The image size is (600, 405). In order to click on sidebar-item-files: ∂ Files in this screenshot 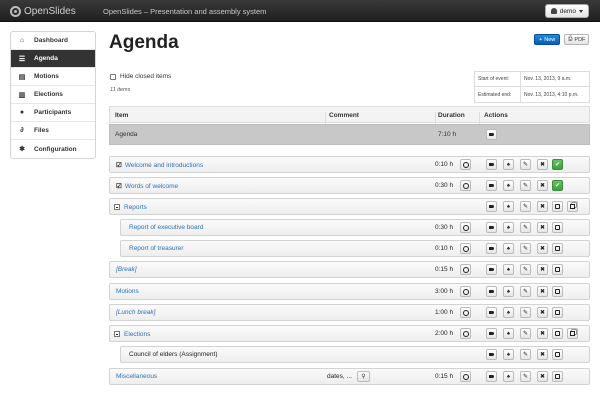, I will do `click(53, 131)`.